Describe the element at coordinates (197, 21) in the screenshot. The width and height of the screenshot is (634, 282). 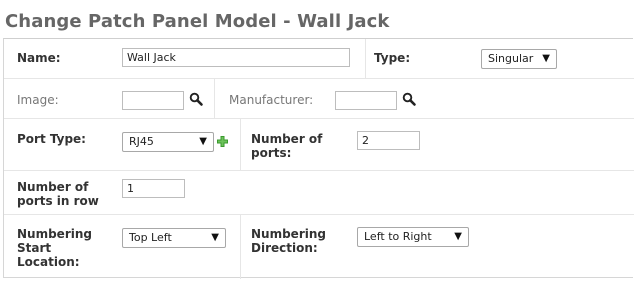
I see `page-title: Change Patch Panel Model - Wall Jack` at that location.